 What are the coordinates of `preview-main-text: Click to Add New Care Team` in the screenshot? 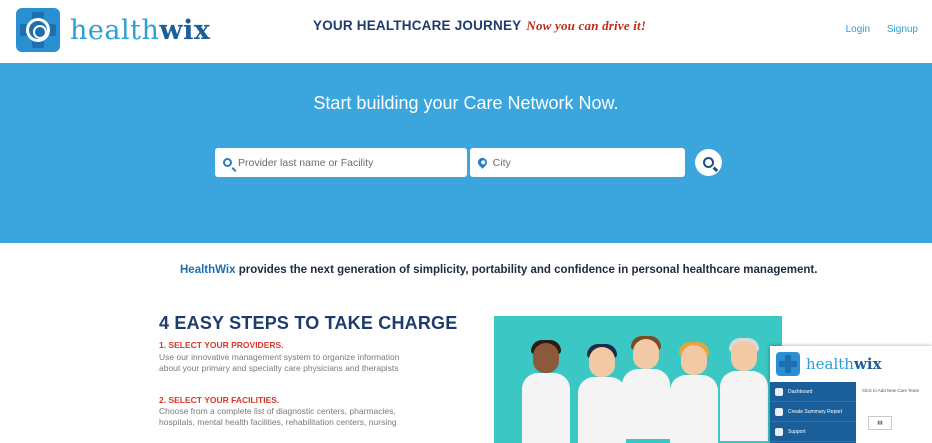 It's located at (891, 390).